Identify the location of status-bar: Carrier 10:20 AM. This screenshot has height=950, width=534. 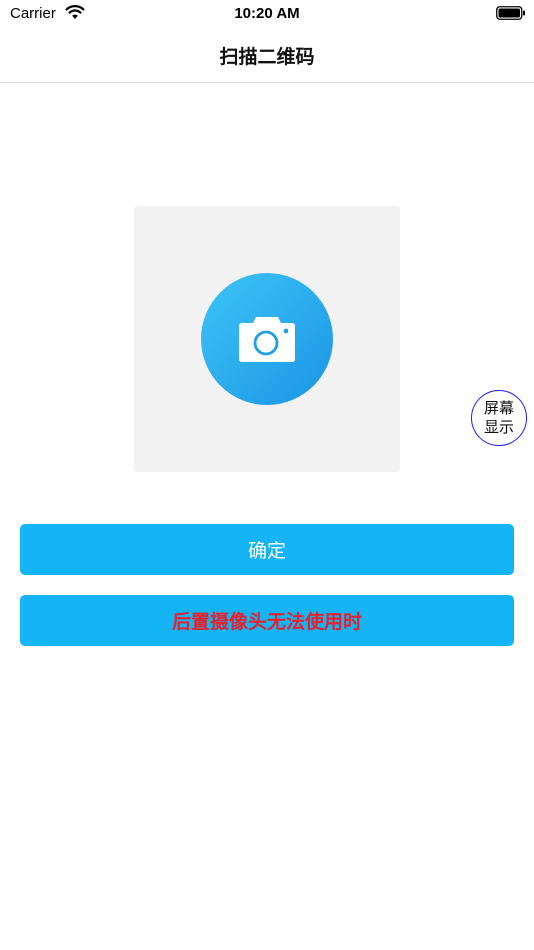
(267, 14).